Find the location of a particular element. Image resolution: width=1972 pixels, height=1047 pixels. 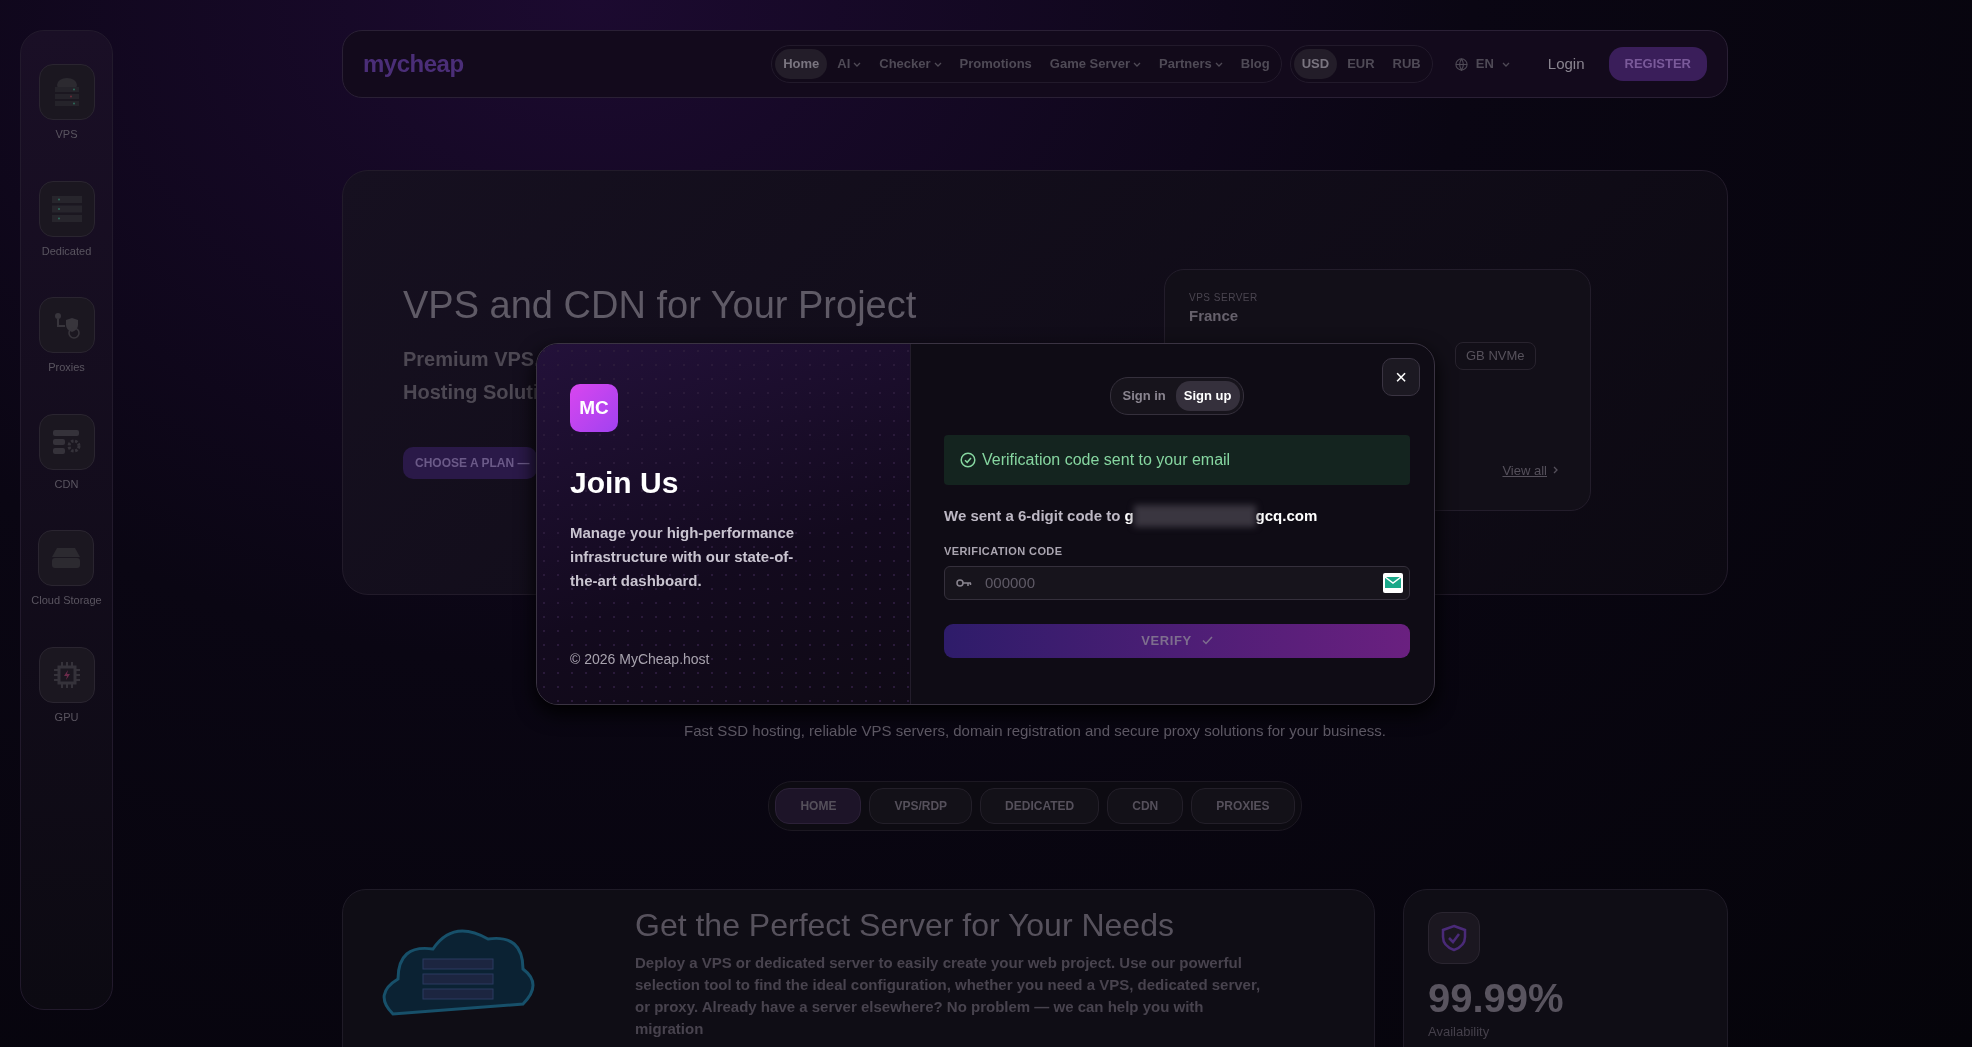

logo: mycheap is located at coordinates (413, 64).